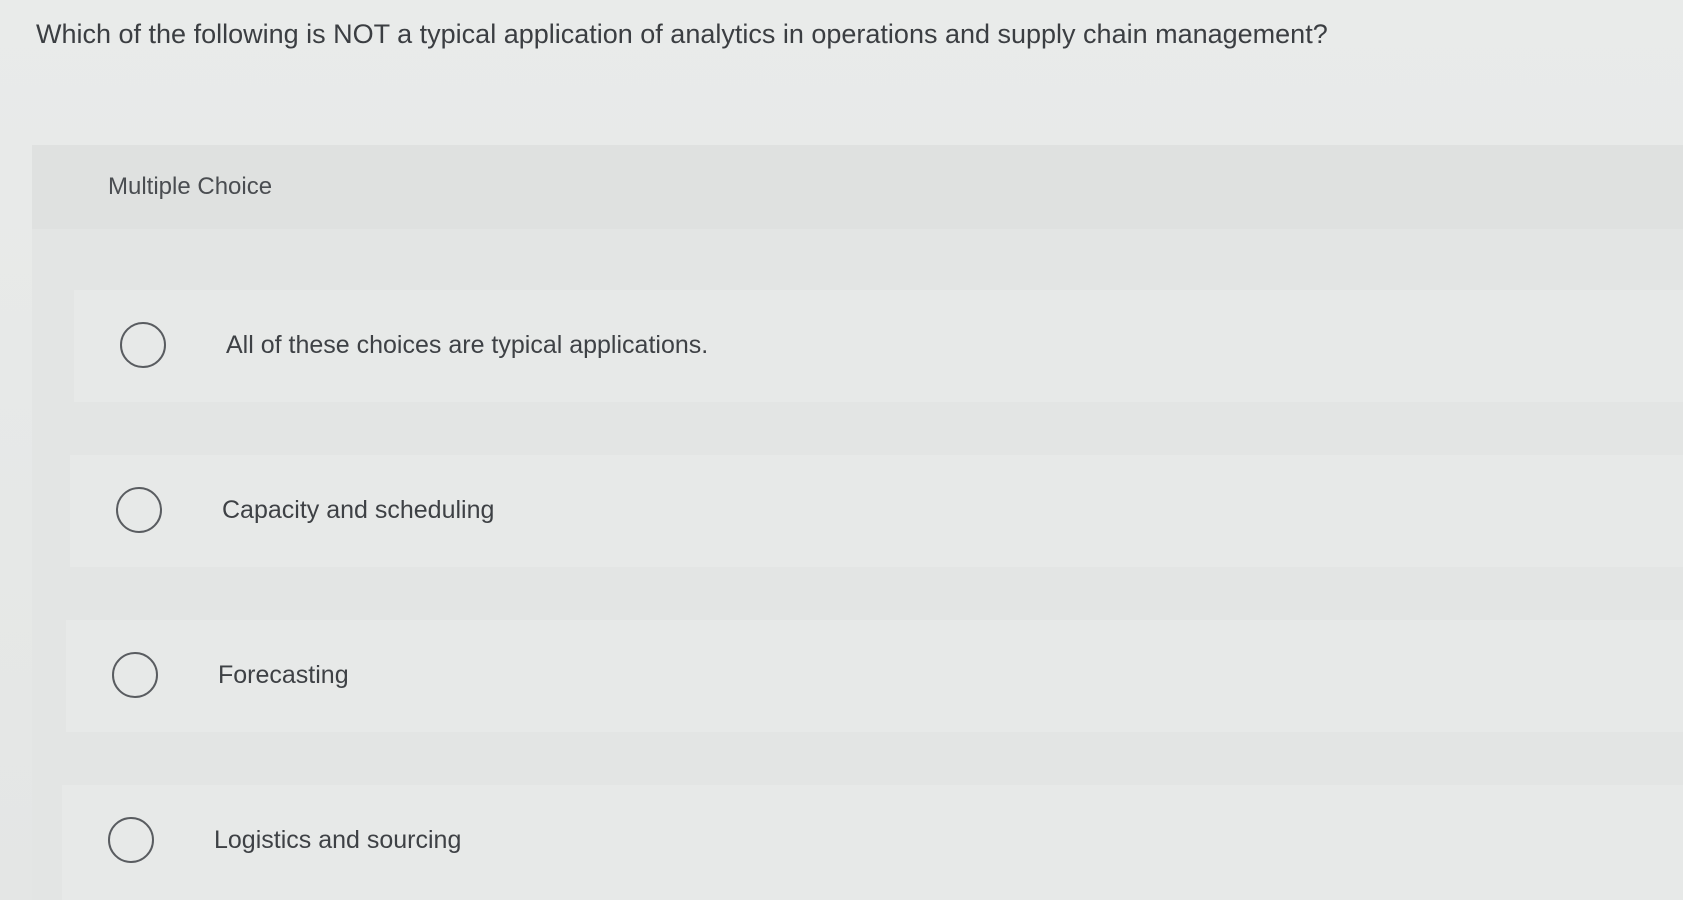  Describe the element at coordinates (358, 510) in the screenshot. I see `answer-option-label: Capacity and scheduling` at that location.